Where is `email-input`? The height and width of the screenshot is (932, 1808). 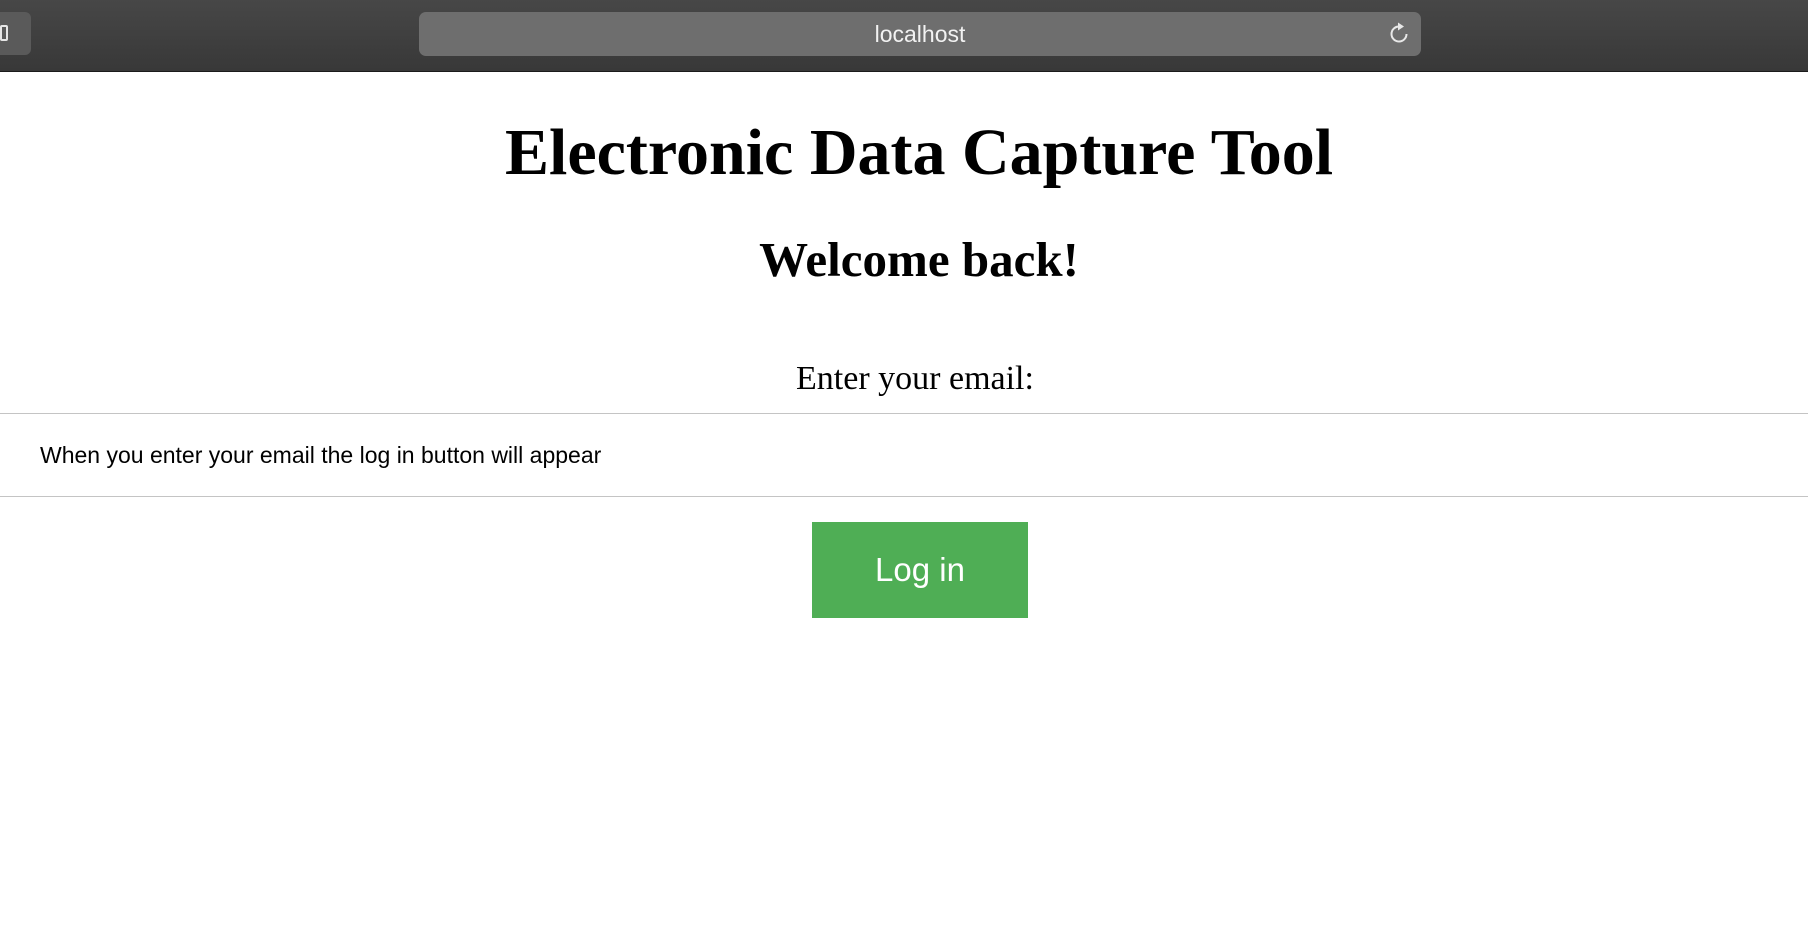 email-input is located at coordinates (904, 455).